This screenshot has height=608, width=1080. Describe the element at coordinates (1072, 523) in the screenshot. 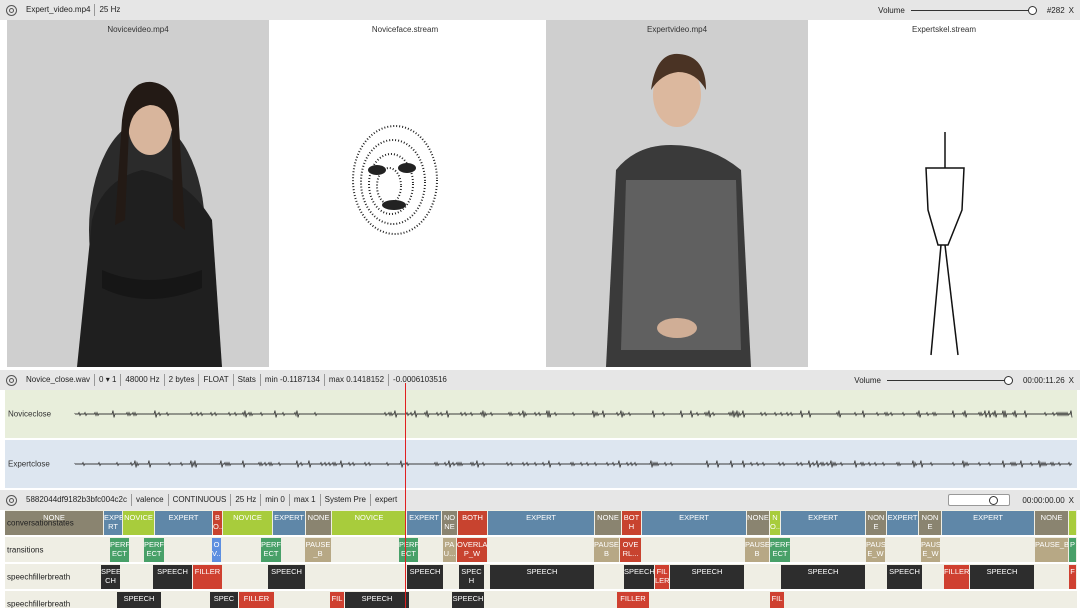

I see `annotation-segment` at that location.